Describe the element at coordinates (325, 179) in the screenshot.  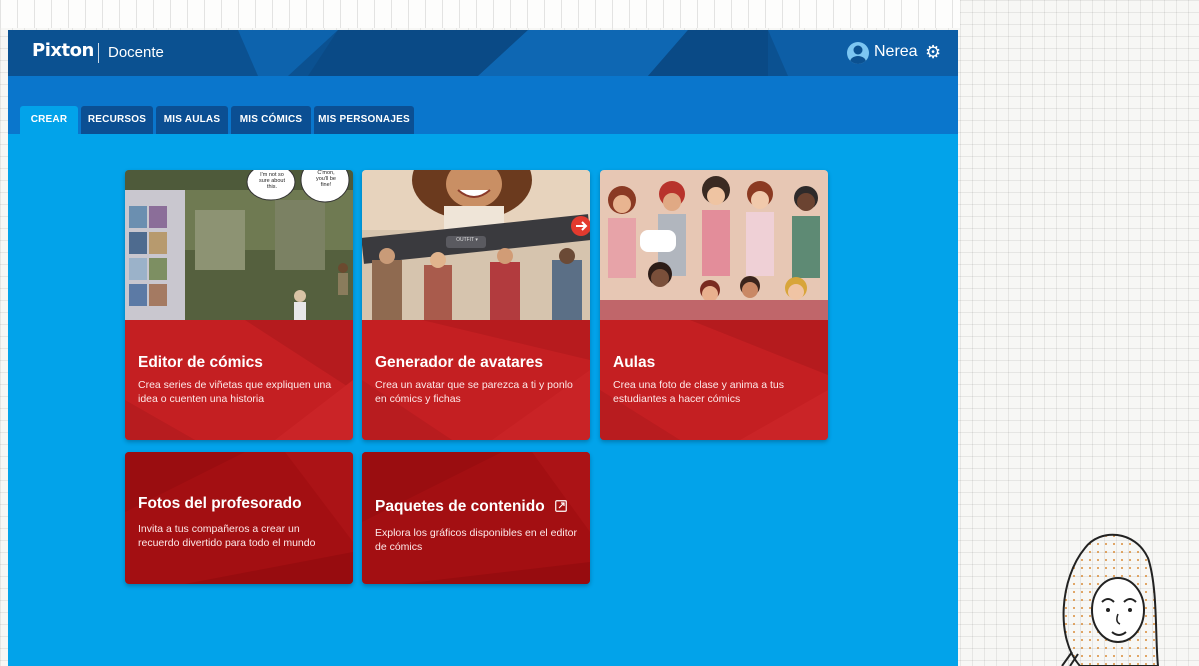
I see `speech-bubble-2: C'mon, you'll be fine!` at that location.